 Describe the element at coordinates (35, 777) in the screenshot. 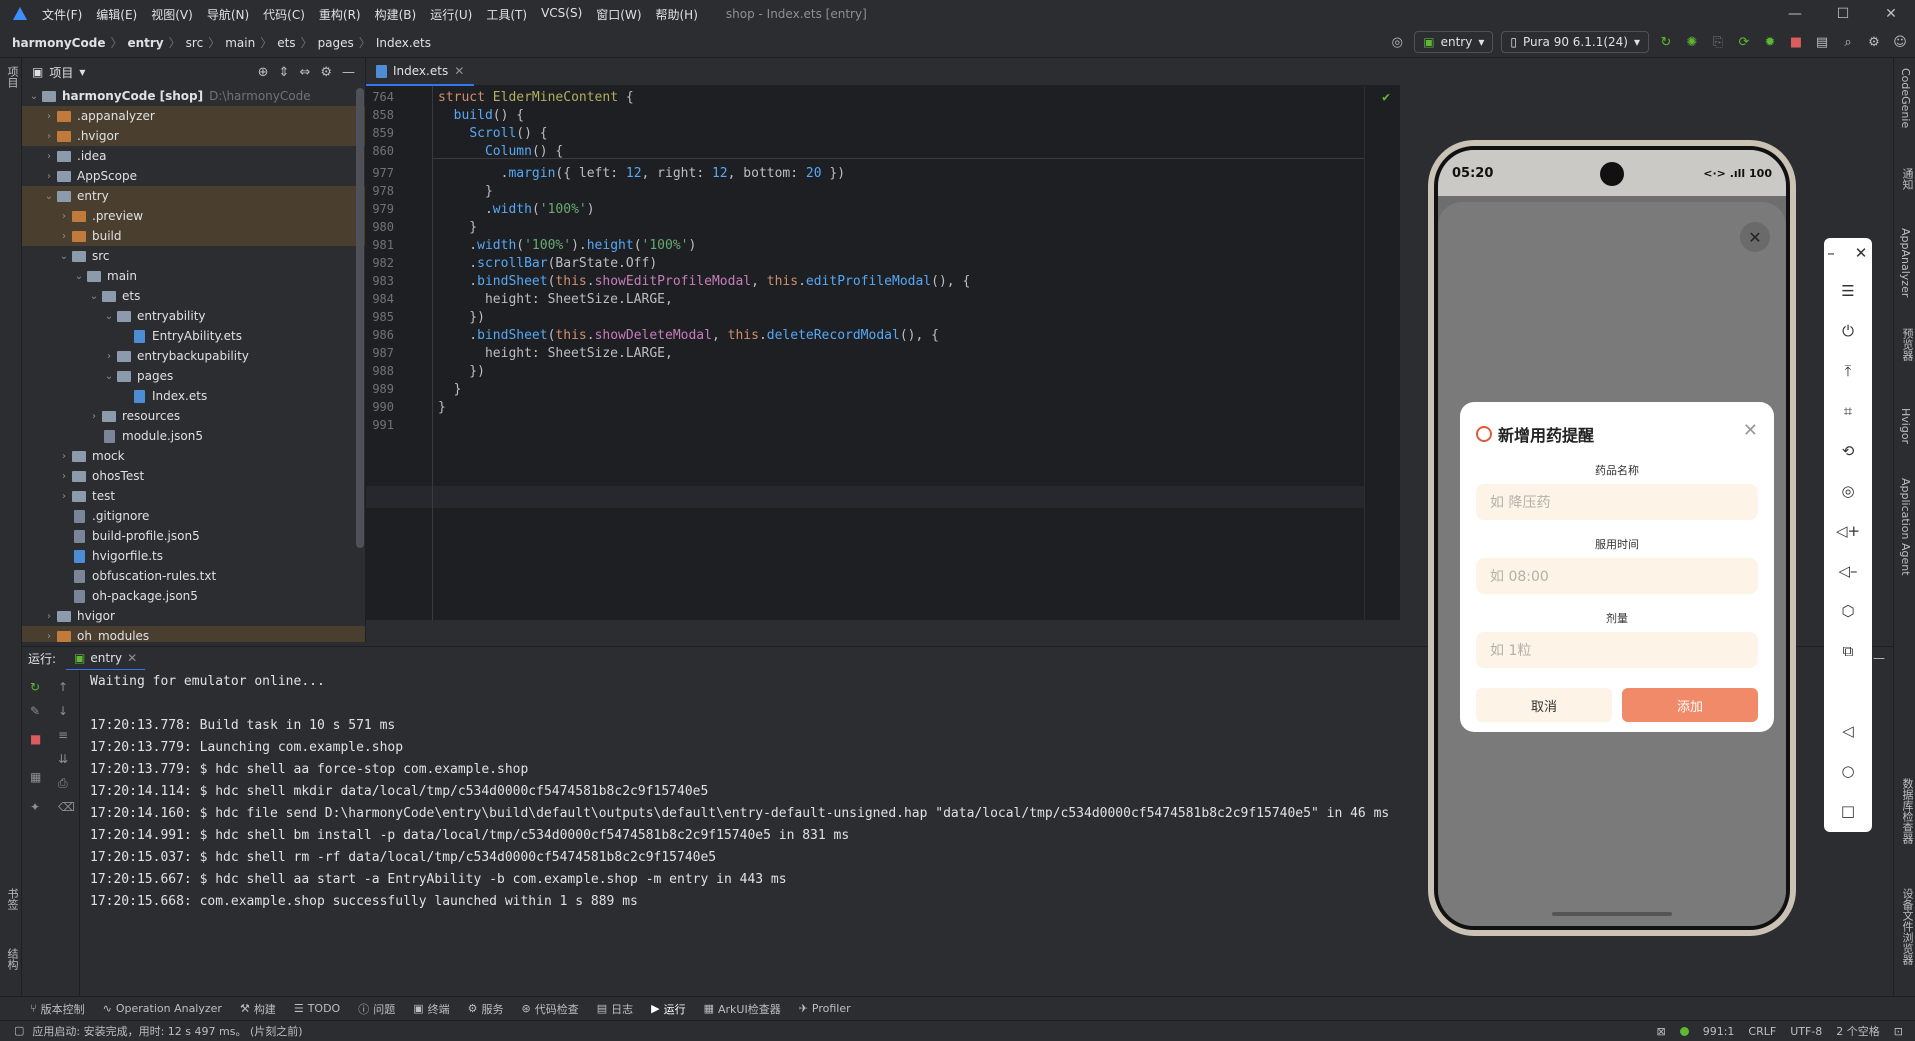

I see `layout-icon: ▦` at that location.